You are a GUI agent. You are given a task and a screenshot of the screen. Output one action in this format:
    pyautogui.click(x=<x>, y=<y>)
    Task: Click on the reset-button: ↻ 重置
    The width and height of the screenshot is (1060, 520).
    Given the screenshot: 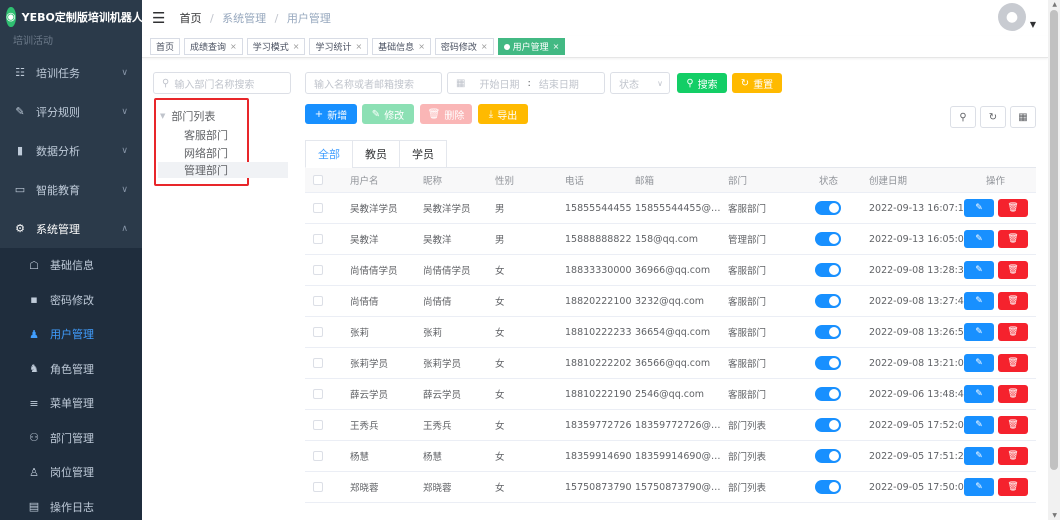 What is the action you would take?
    pyautogui.click(x=757, y=83)
    